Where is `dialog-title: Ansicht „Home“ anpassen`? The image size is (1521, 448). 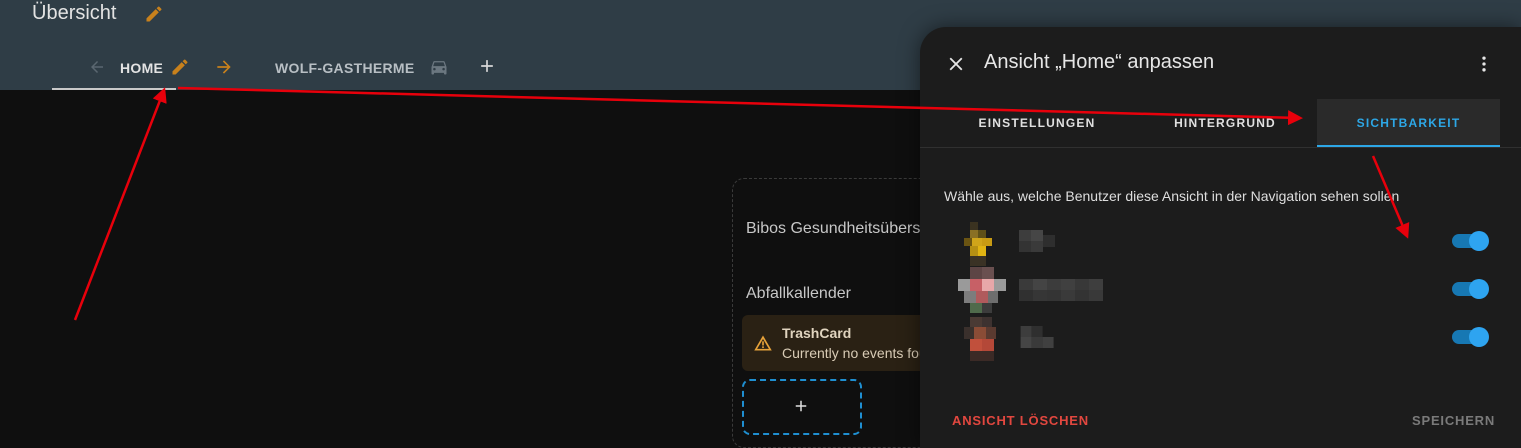 dialog-title: Ansicht „Home“ anpassen is located at coordinates (1099, 62).